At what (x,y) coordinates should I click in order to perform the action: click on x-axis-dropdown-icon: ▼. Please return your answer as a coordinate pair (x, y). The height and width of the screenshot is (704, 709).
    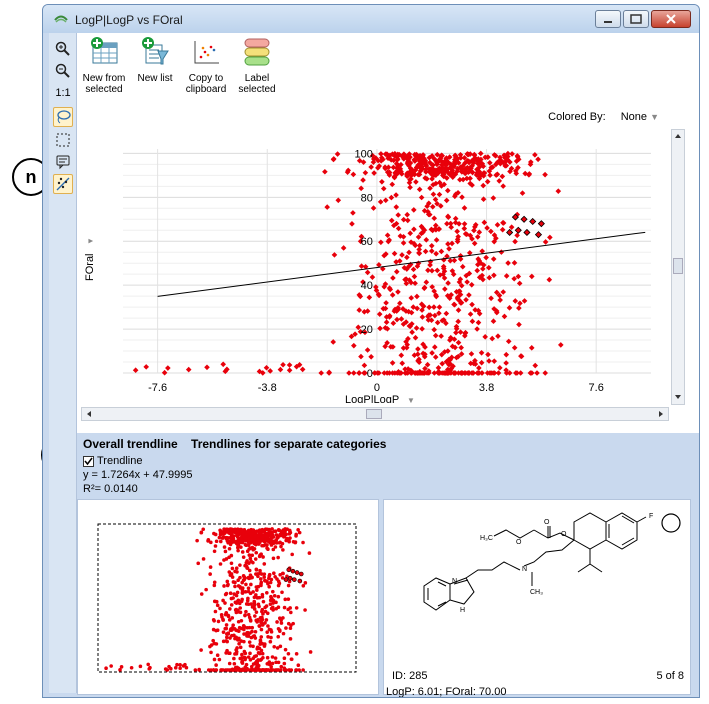
    Looking at the image, I should click on (411, 399).